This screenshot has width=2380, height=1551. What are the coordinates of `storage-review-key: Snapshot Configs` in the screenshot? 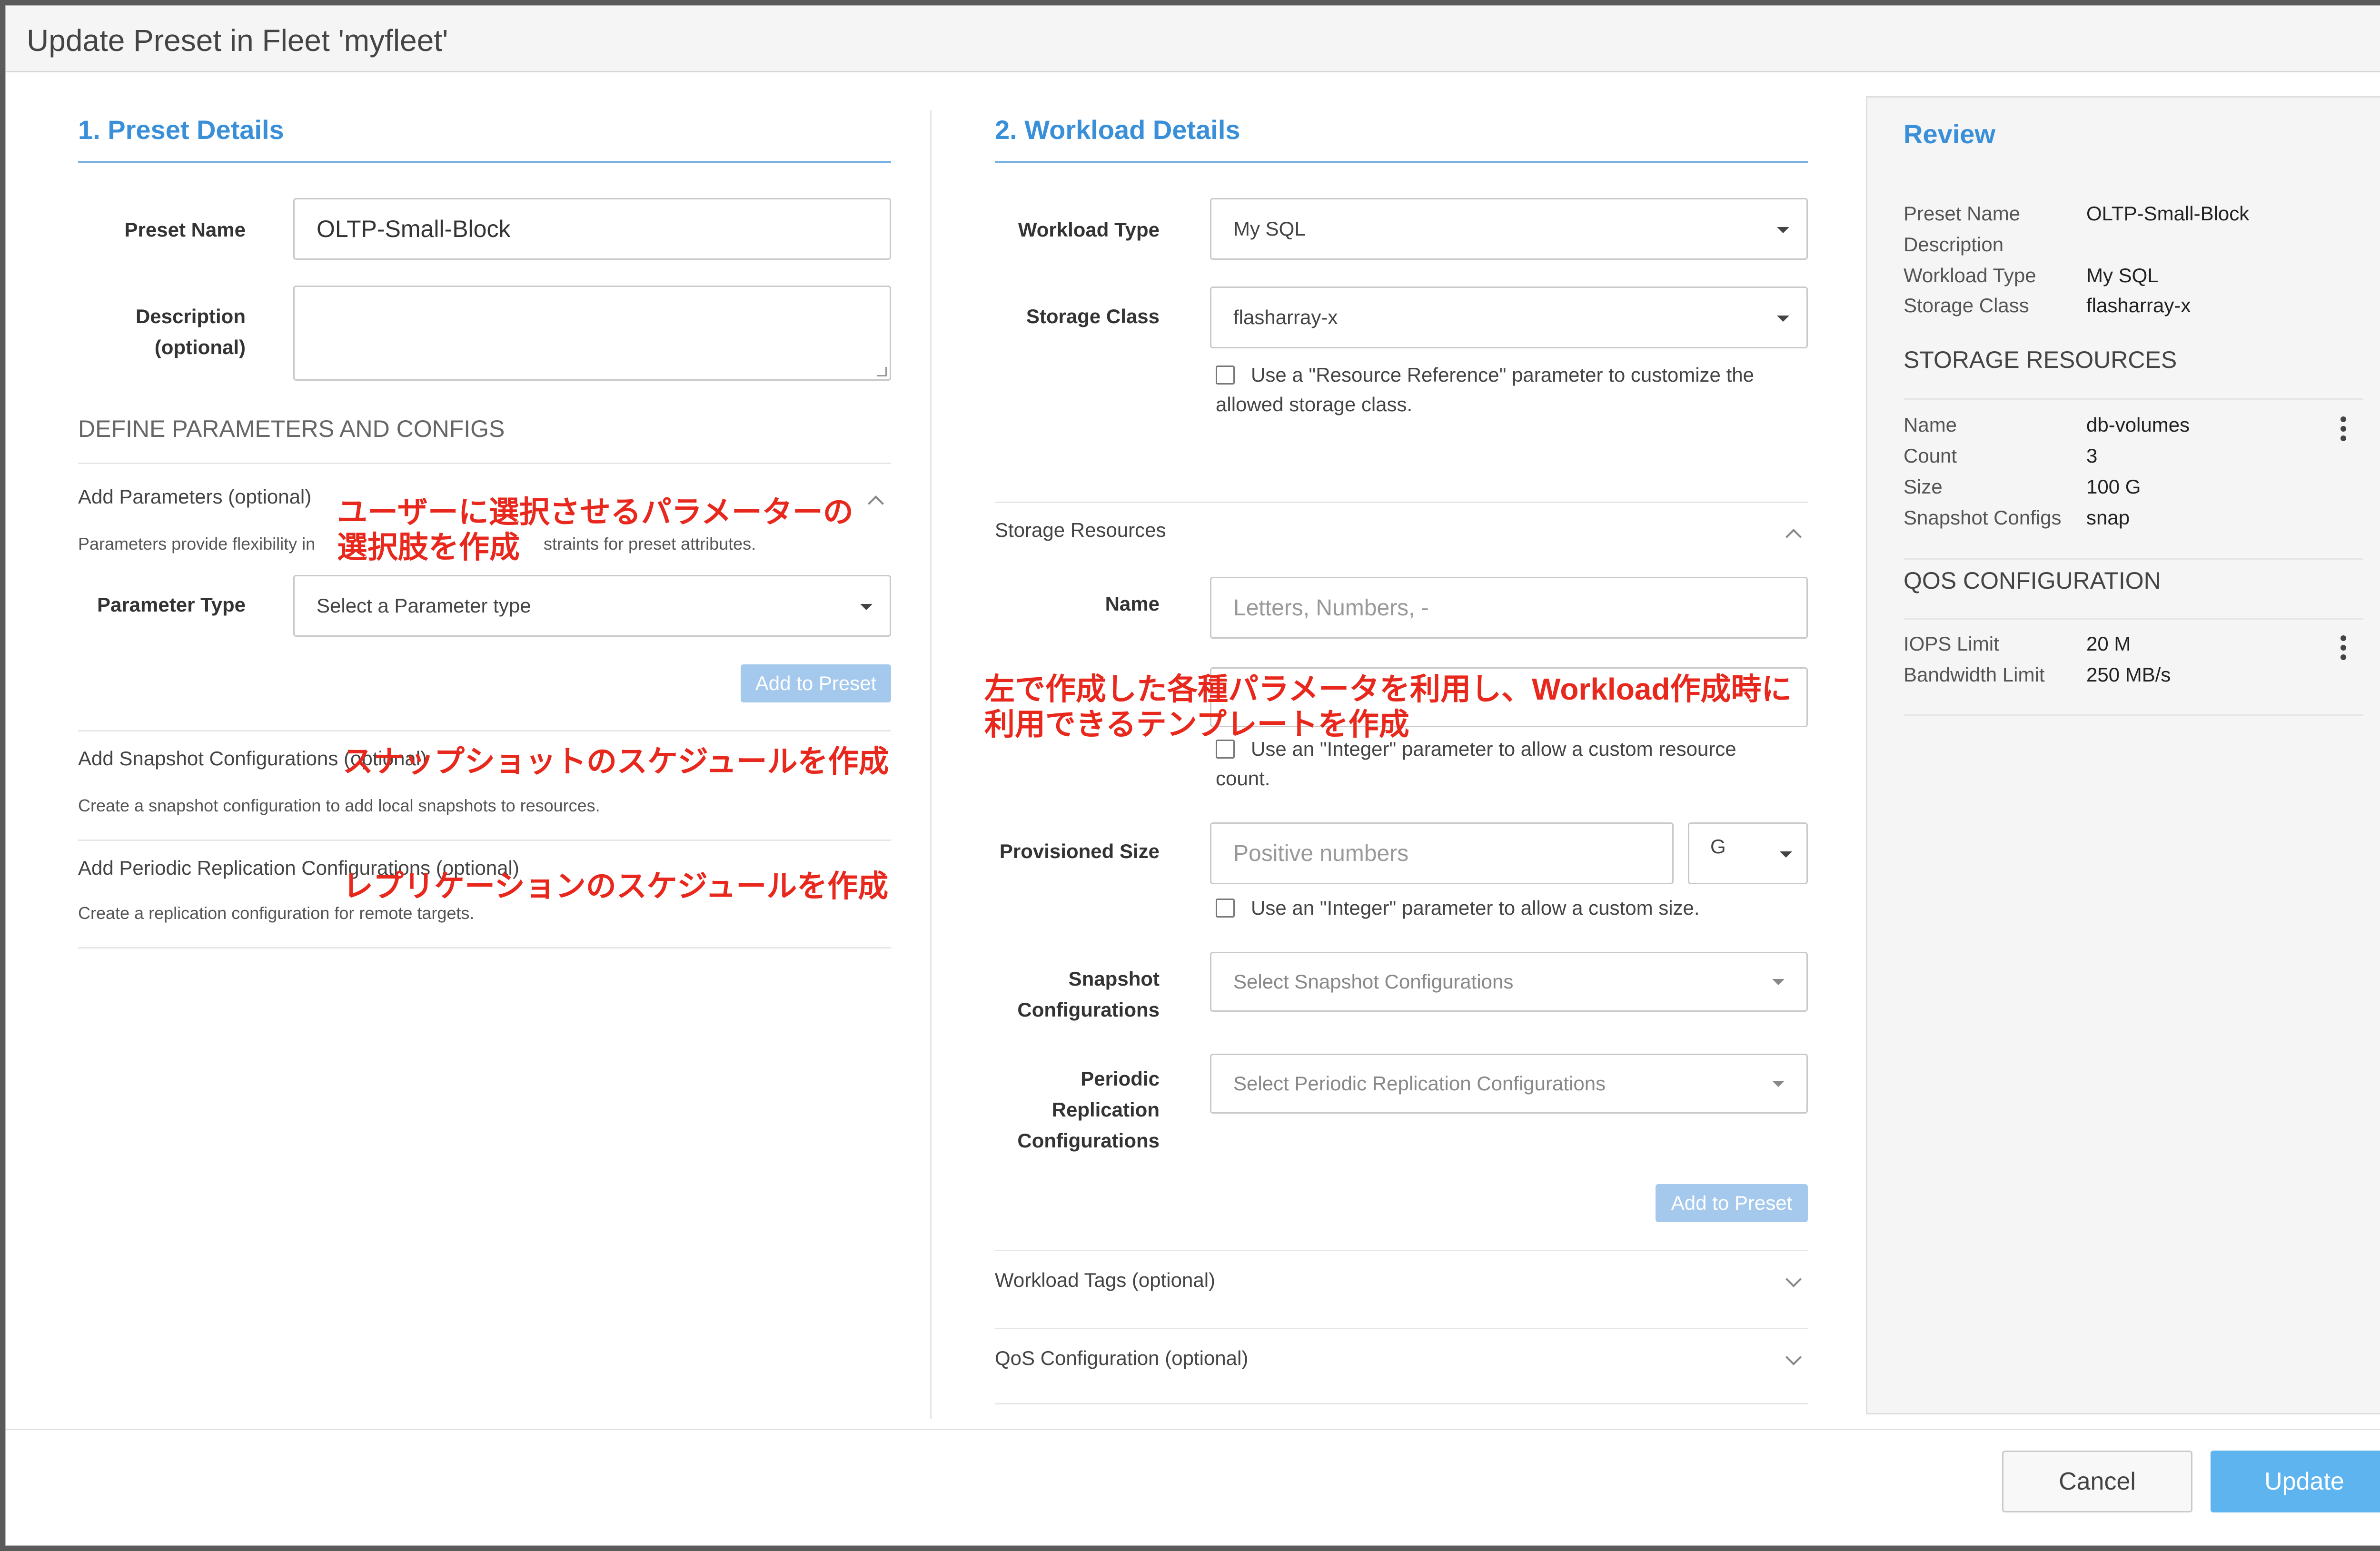 It's located at (1983, 517).